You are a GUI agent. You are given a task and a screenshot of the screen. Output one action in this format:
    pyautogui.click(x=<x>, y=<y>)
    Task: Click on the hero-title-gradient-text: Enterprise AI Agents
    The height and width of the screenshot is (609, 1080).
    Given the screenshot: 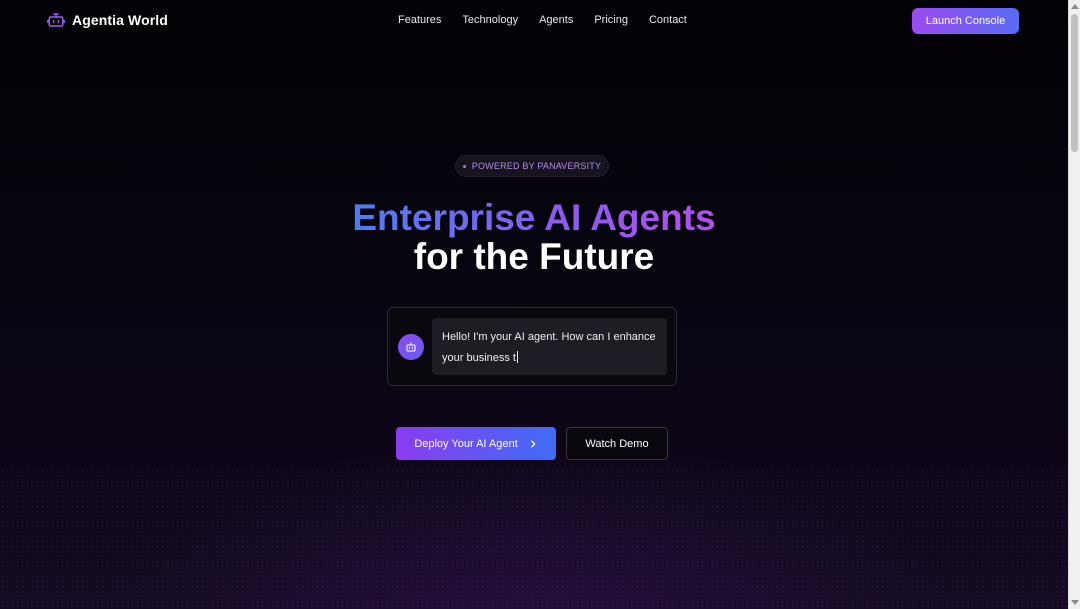 What is the action you would take?
    pyautogui.click(x=534, y=217)
    